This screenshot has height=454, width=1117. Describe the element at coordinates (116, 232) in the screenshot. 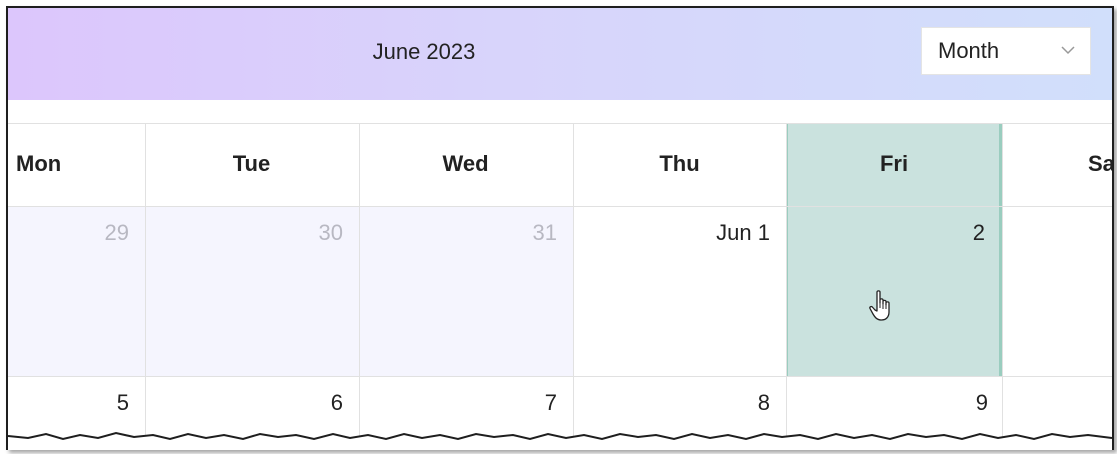

I see `day-number: 29` at that location.